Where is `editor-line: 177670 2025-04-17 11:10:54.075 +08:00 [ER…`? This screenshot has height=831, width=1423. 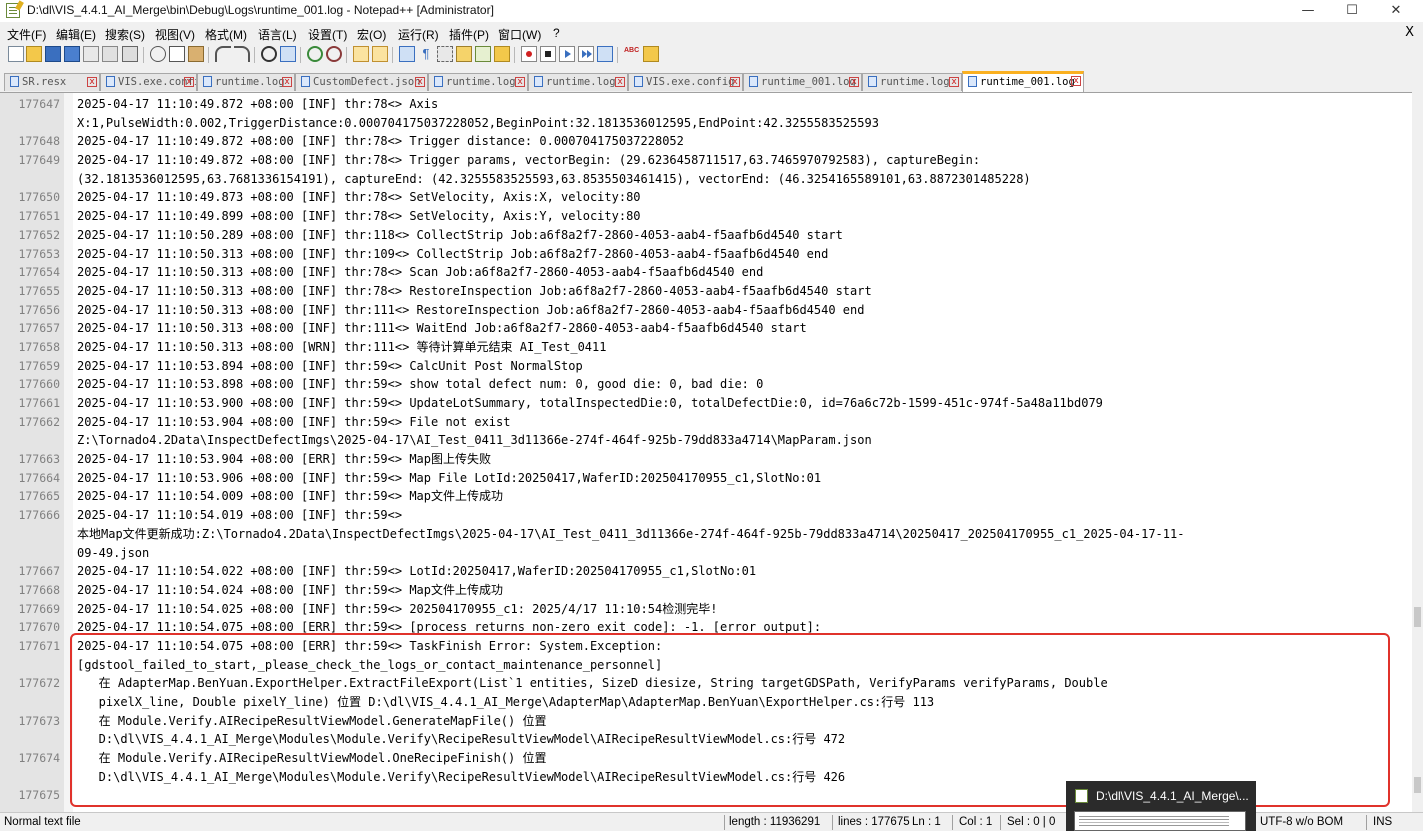 editor-line: 177670 2025-04-17 11:10:54.075 +08:00 [ER… is located at coordinates (700, 627).